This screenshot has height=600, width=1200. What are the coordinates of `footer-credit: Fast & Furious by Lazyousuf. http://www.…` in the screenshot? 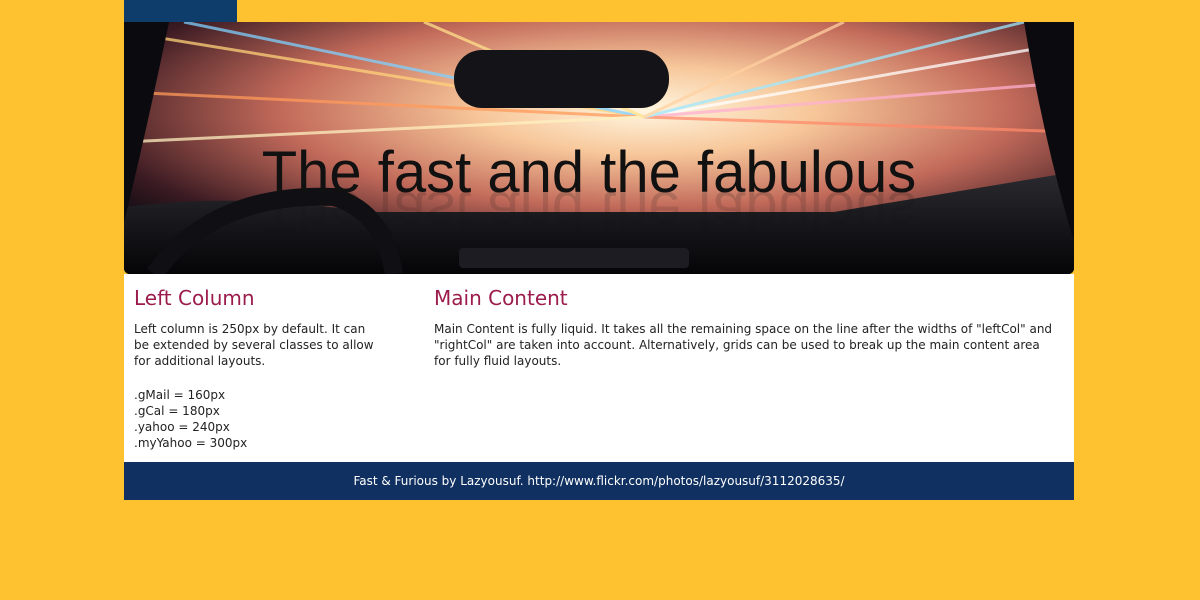 It's located at (599, 481).